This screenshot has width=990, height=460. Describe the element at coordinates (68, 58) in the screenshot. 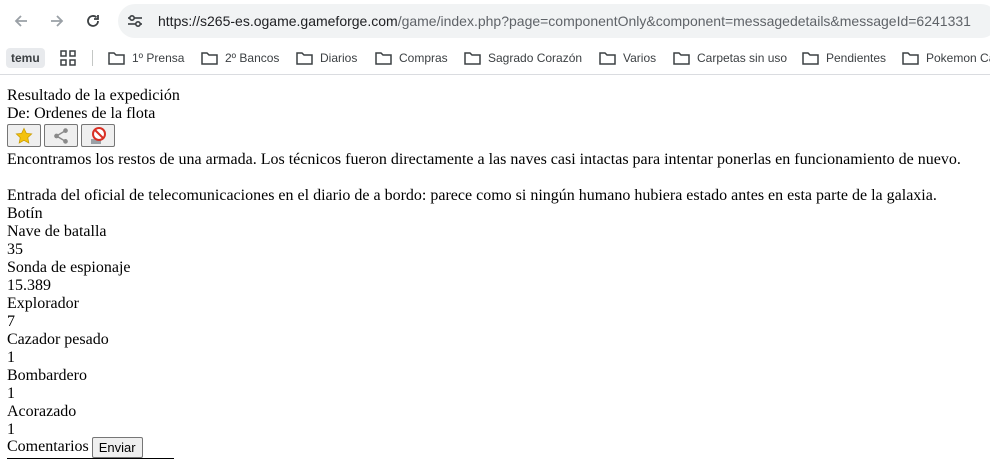

I see `apps-grid-icon` at that location.